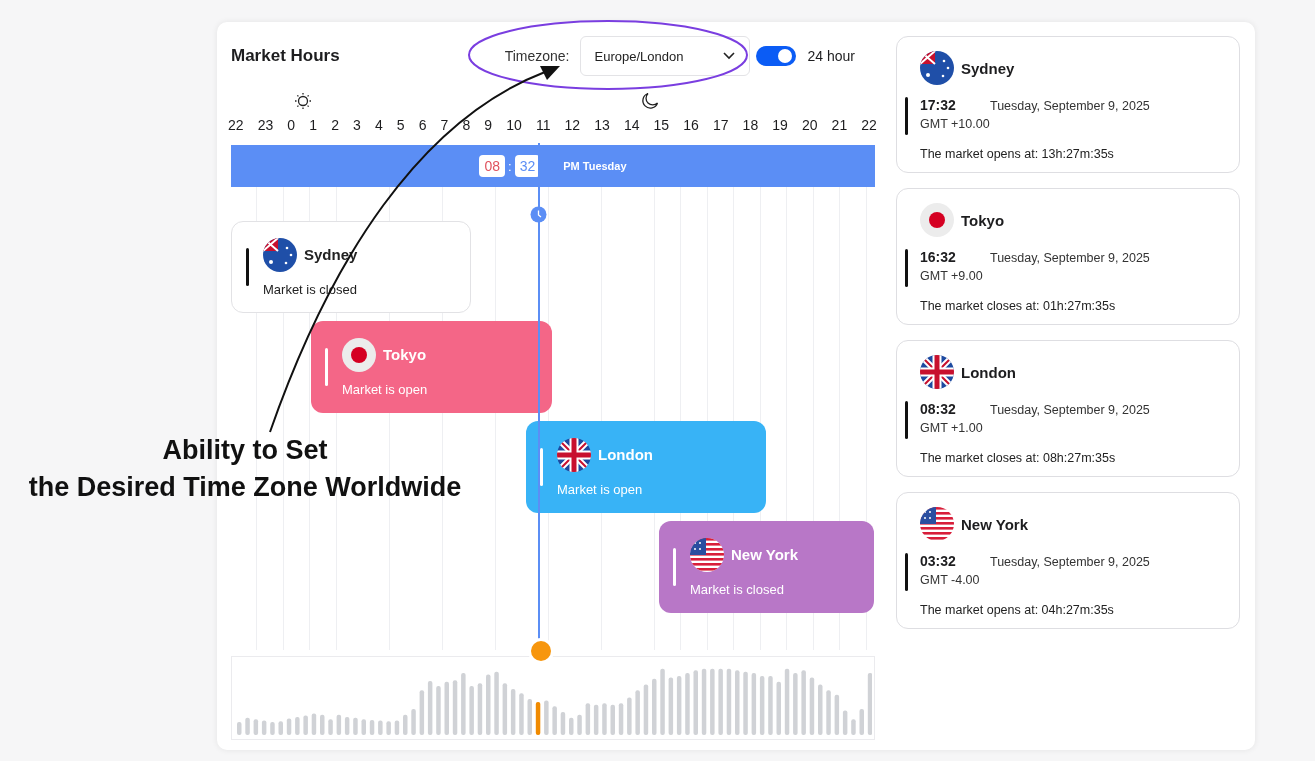 This screenshot has width=1315, height=761. I want to click on hour-label: 0, so click(291, 125).